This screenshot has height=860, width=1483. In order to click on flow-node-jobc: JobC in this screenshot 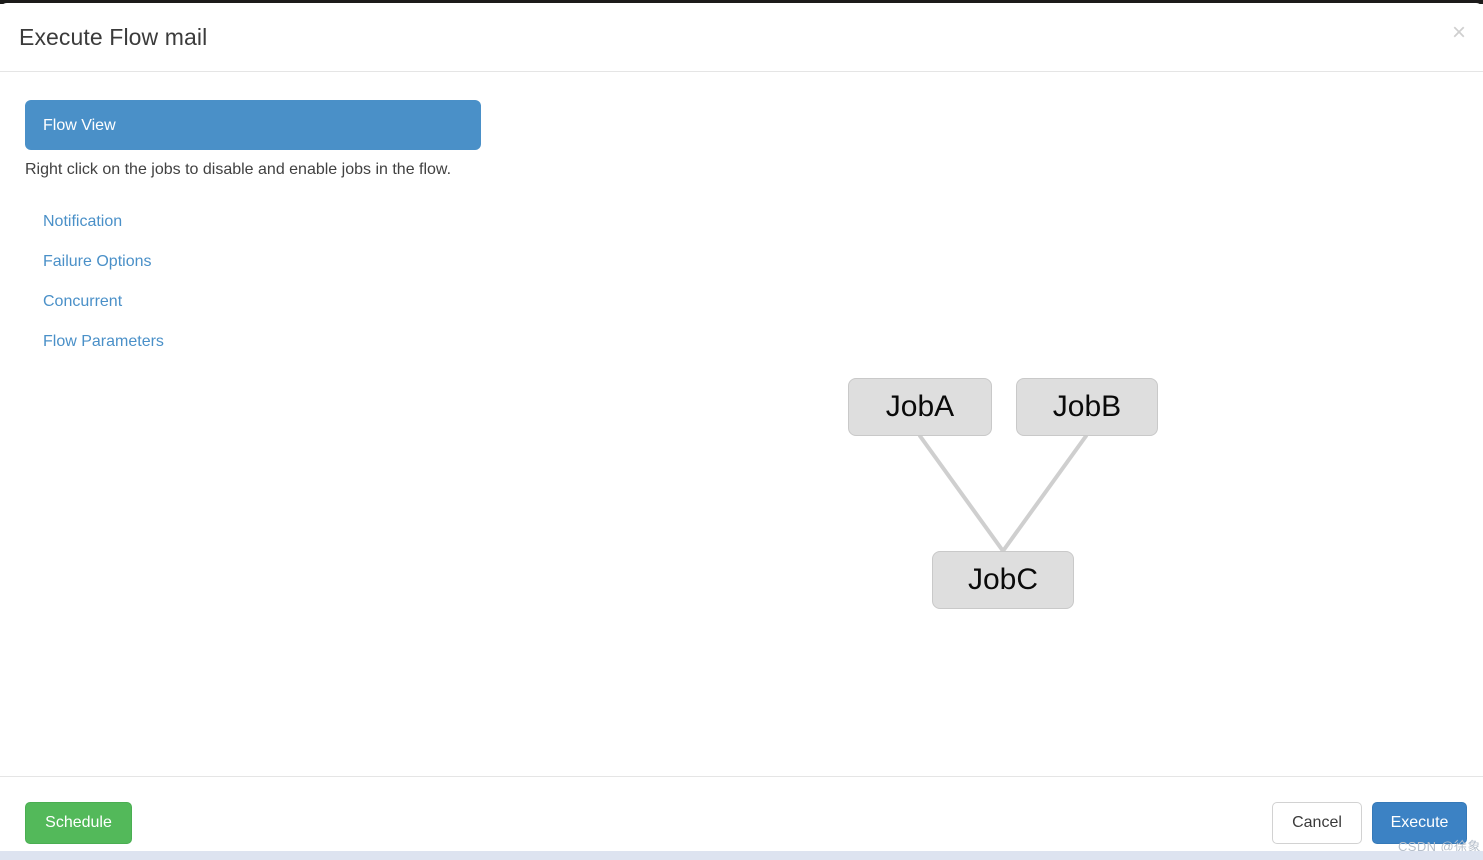, I will do `click(1003, 580)`.